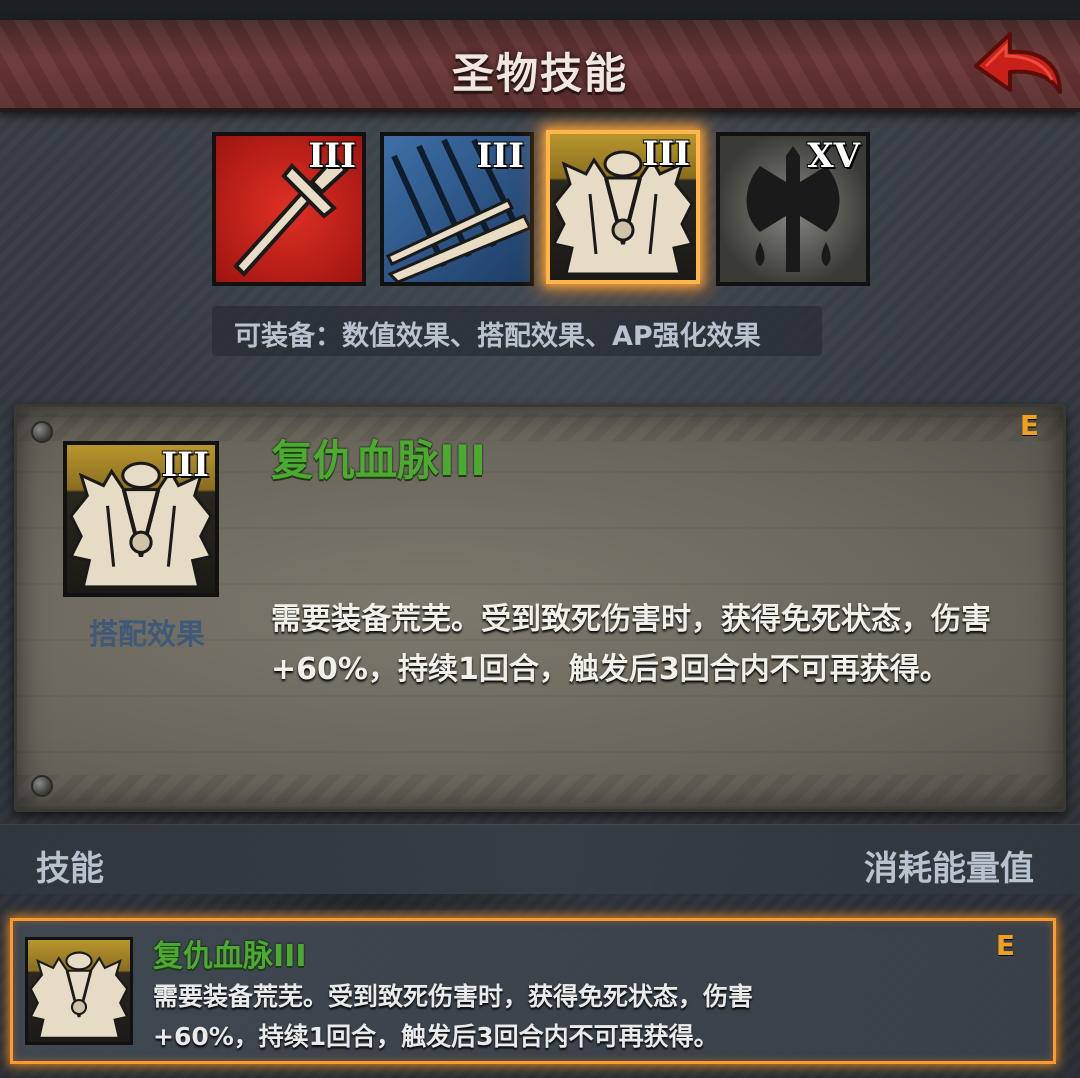 This screenshot has width=1080, height=1078. Describe the element at coordinates (289, 209) in the screenshot. I see `skill-icon-sword: III` at that location.